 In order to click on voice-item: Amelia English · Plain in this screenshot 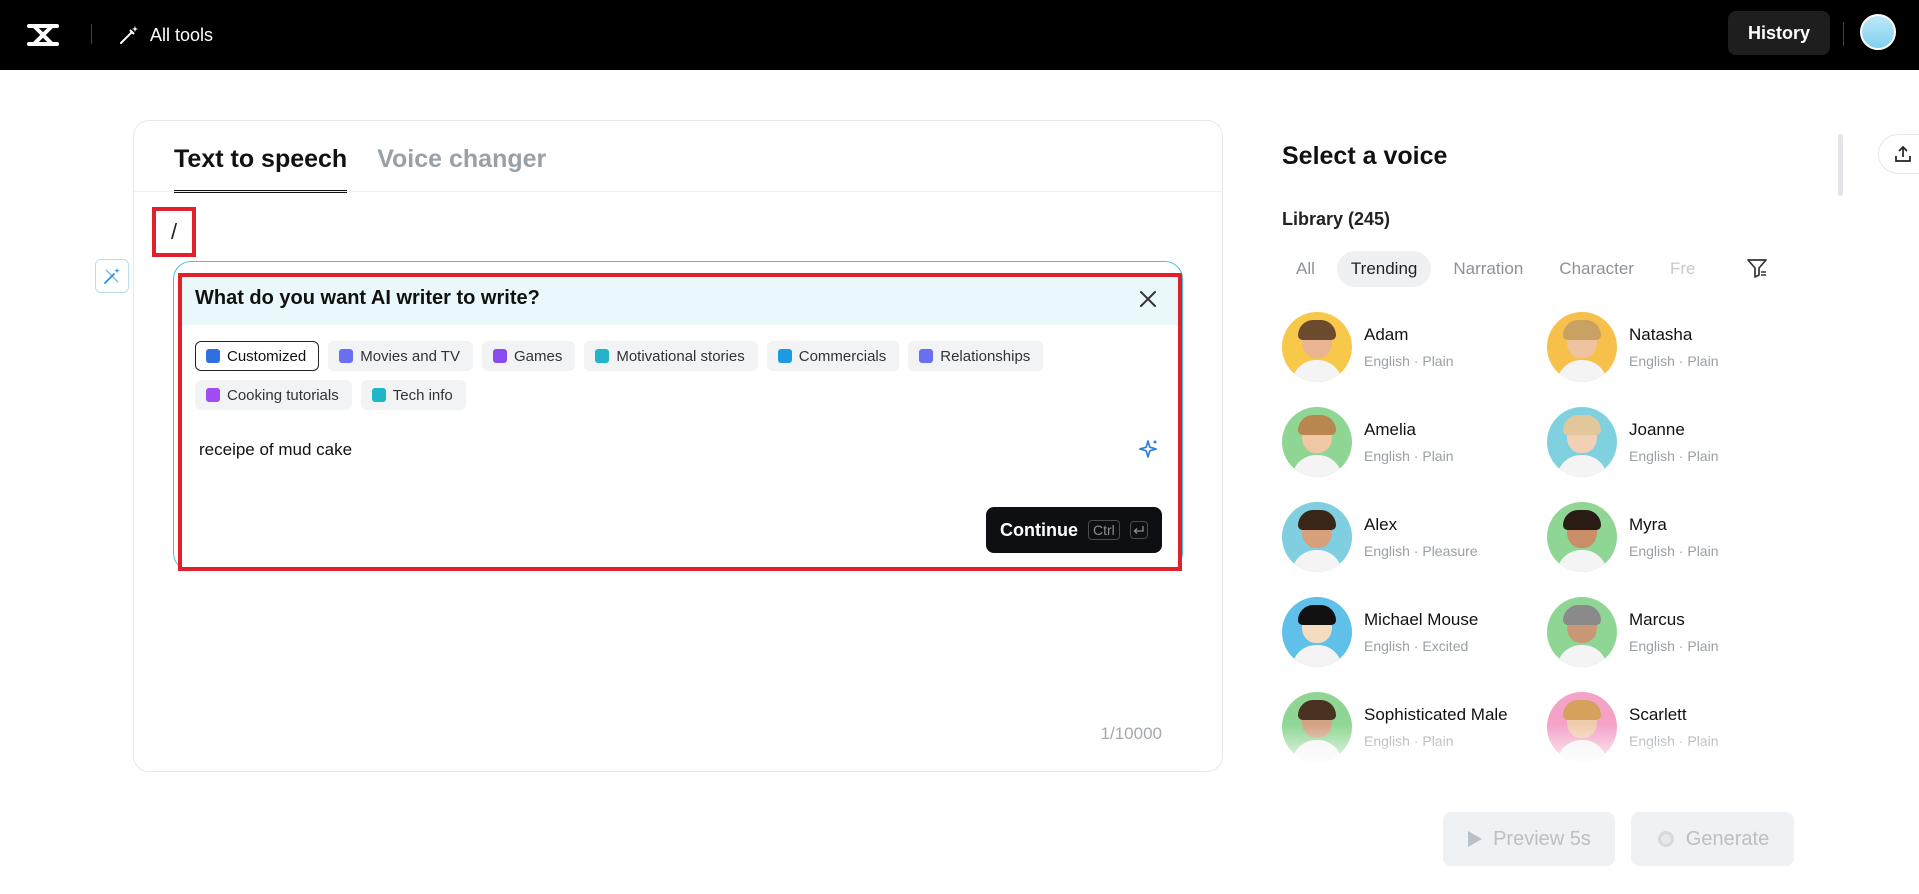, I will do `click(1412, 442)`.